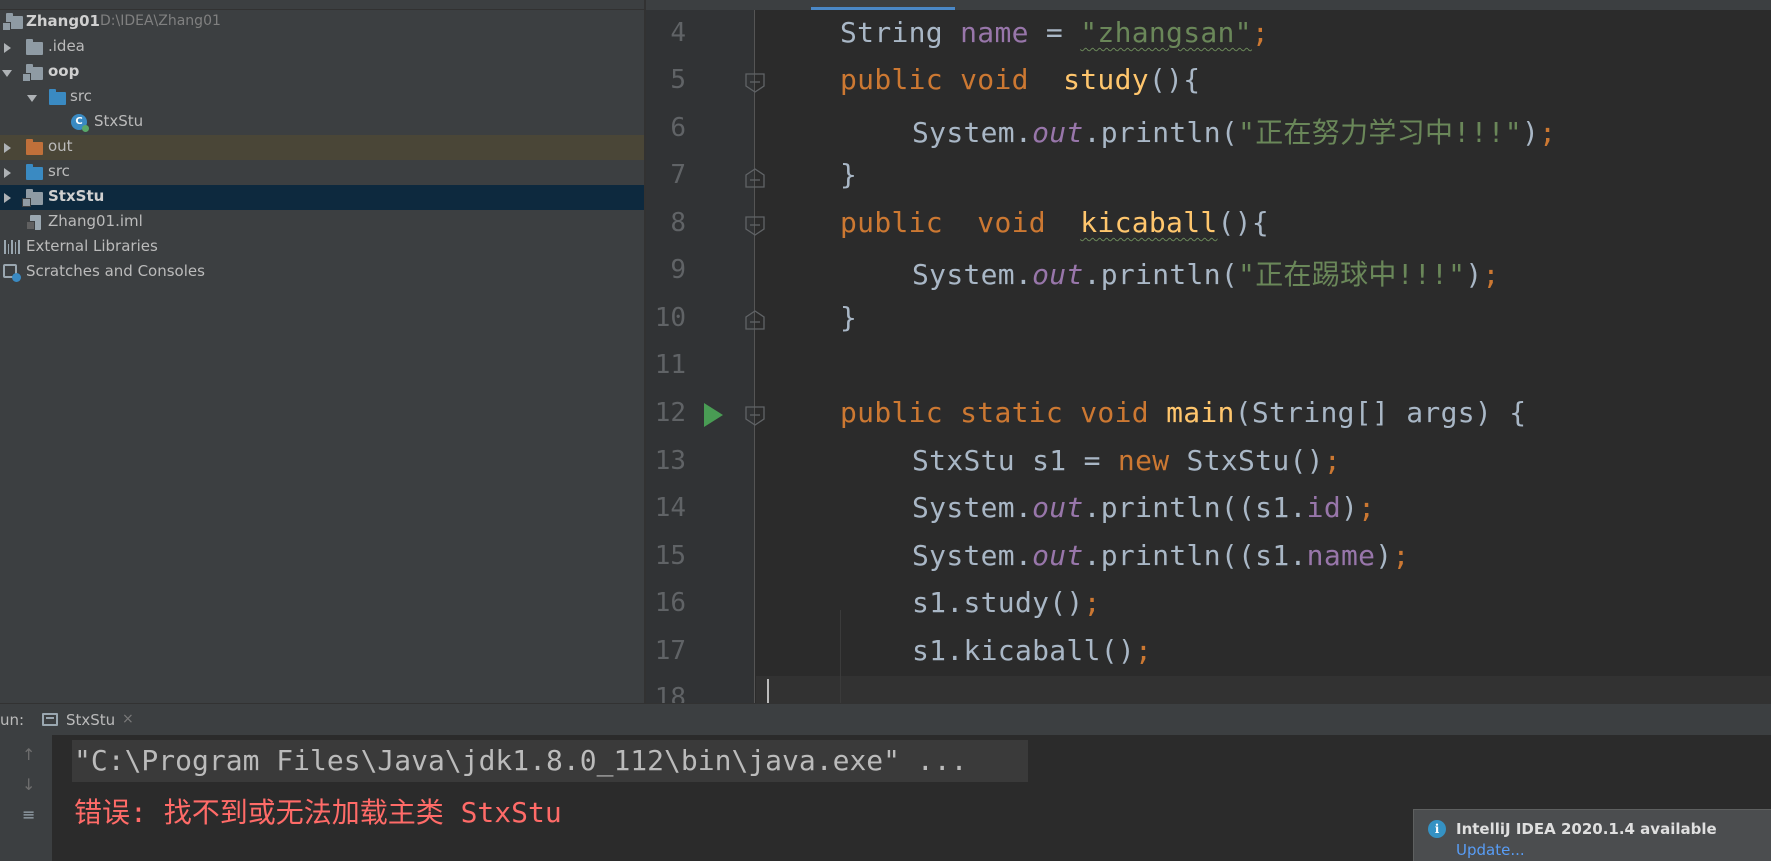  I want to click on code-line-7: }, so click(848, 174).